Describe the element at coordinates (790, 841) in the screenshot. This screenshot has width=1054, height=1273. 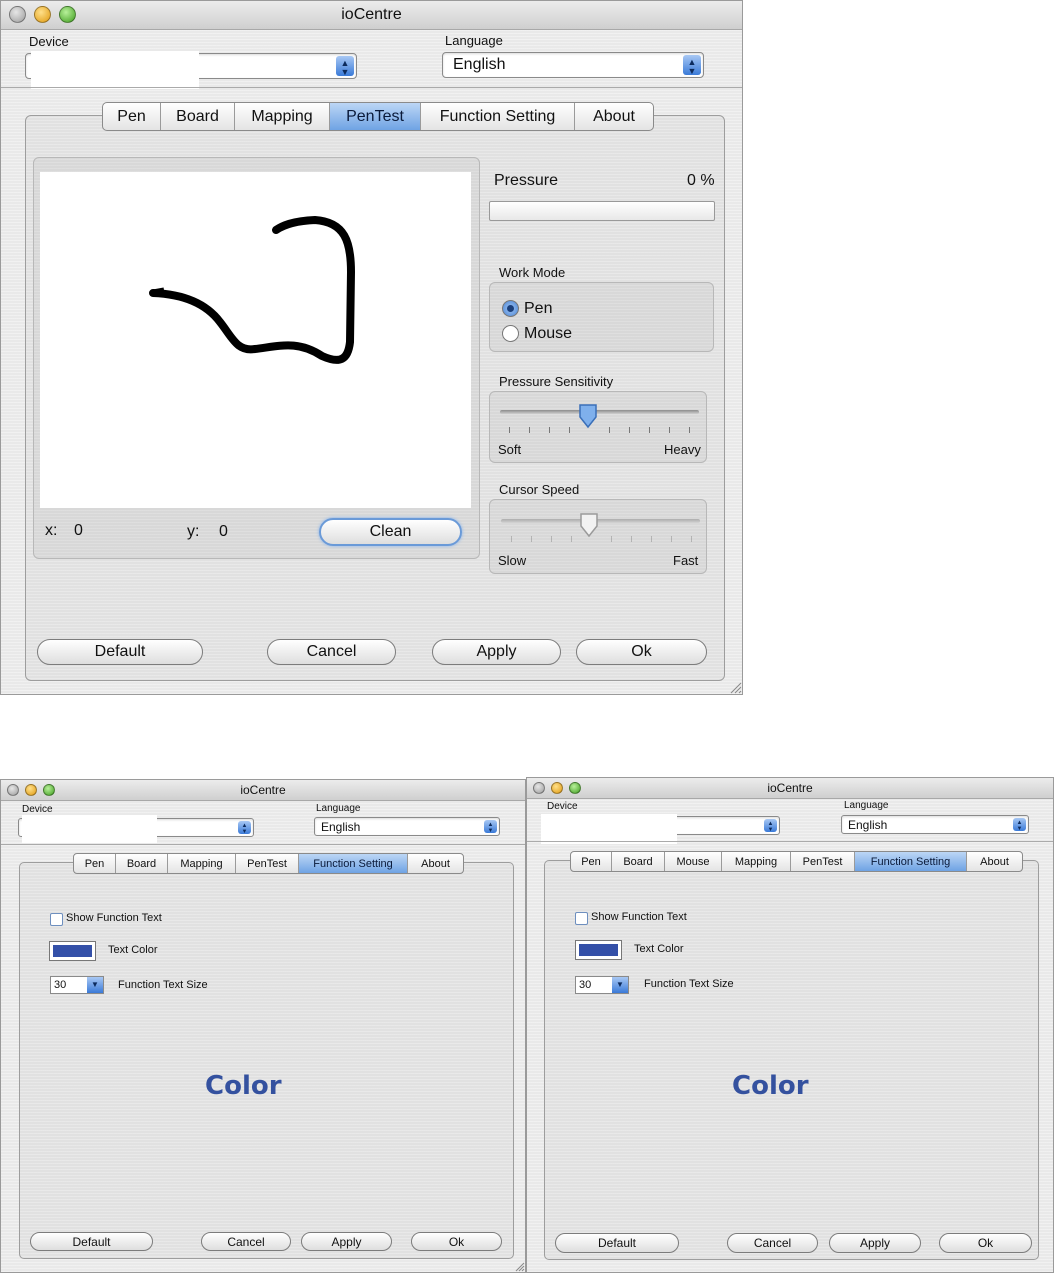
I see `header-divider` at that location.